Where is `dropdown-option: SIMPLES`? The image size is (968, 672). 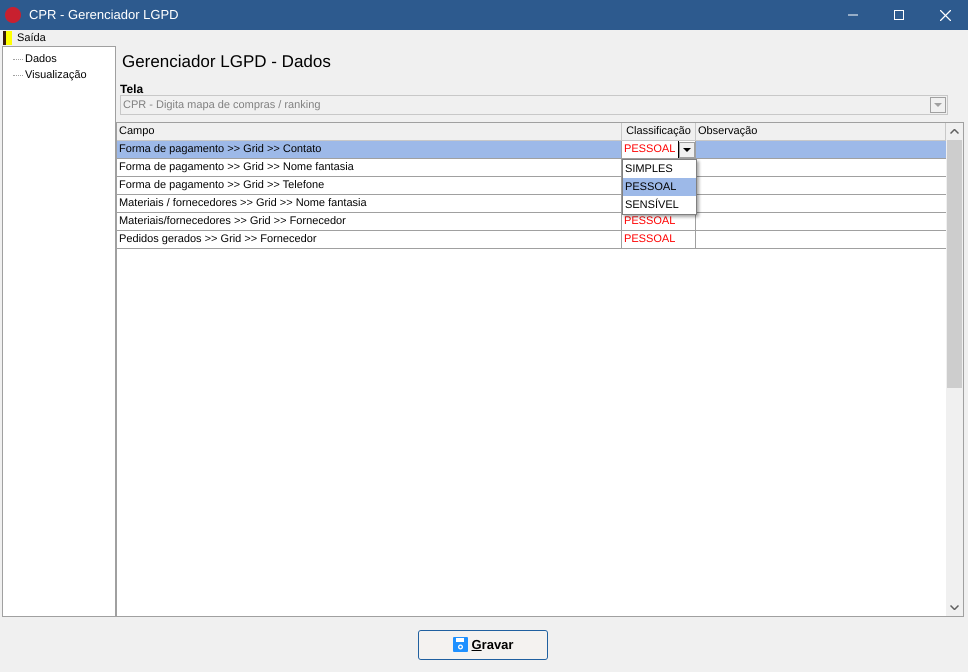
dropdown-option: SIMPLES is located at coordinates (659, 169).